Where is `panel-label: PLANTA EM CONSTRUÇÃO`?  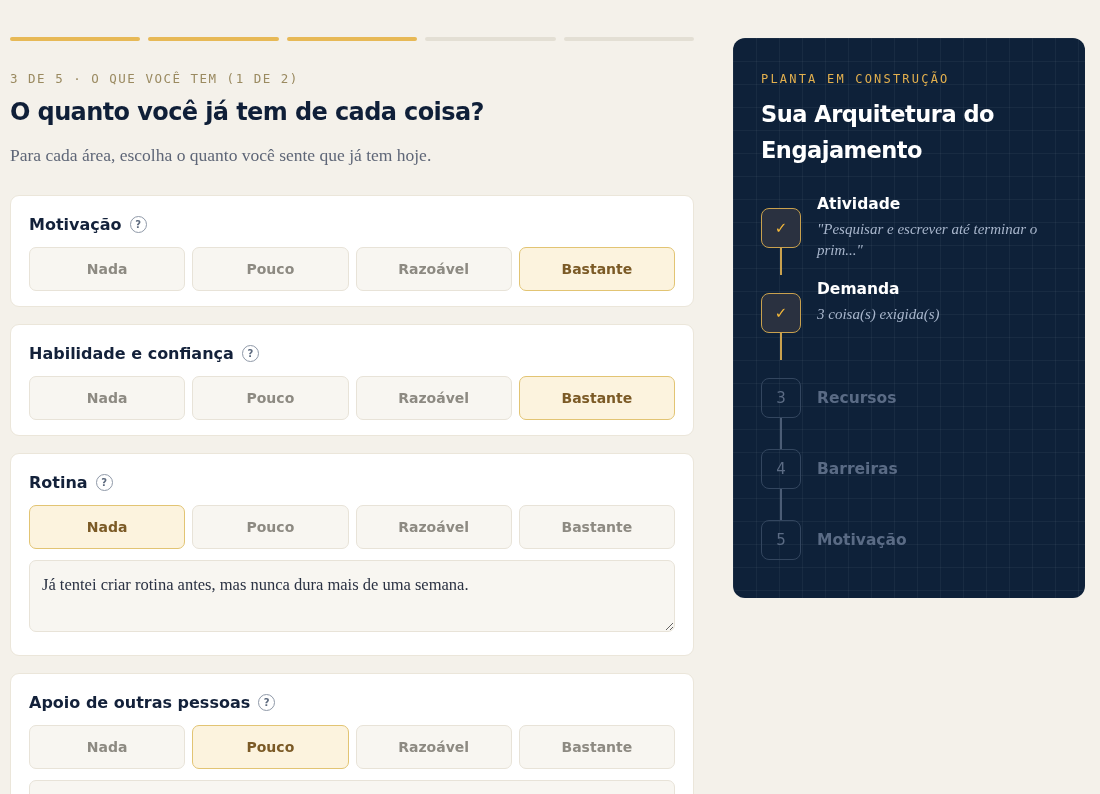
panel-label: PLANTA EM CONSTRUÇÃO is located at coordinates (856, 79).